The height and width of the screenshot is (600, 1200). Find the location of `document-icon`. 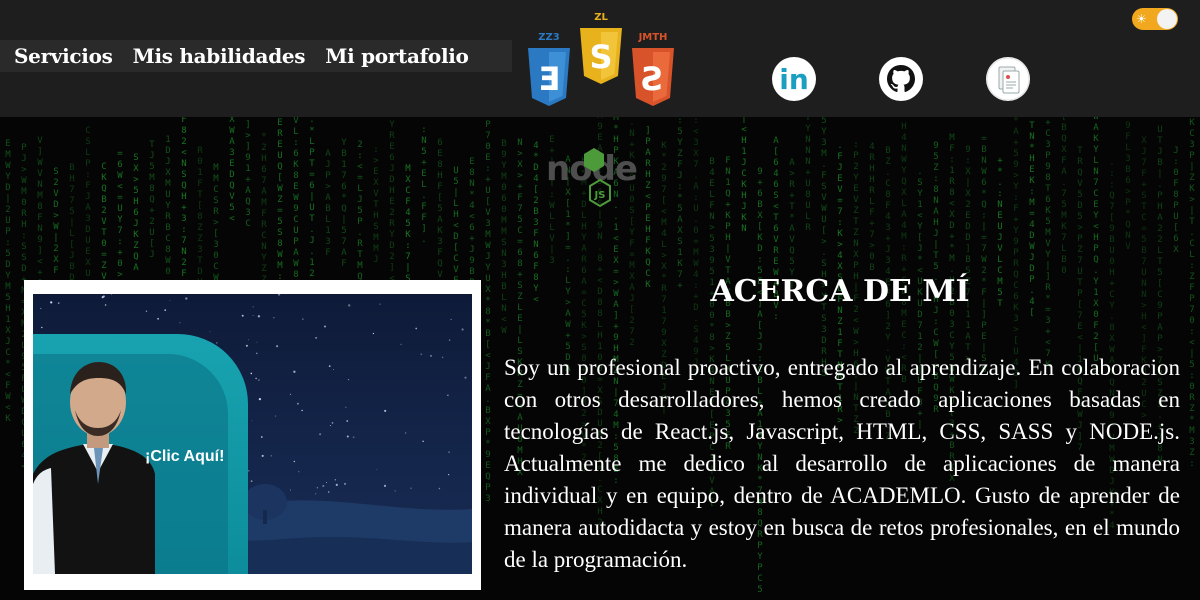

document-icon is located at coordinates (1008, 79).